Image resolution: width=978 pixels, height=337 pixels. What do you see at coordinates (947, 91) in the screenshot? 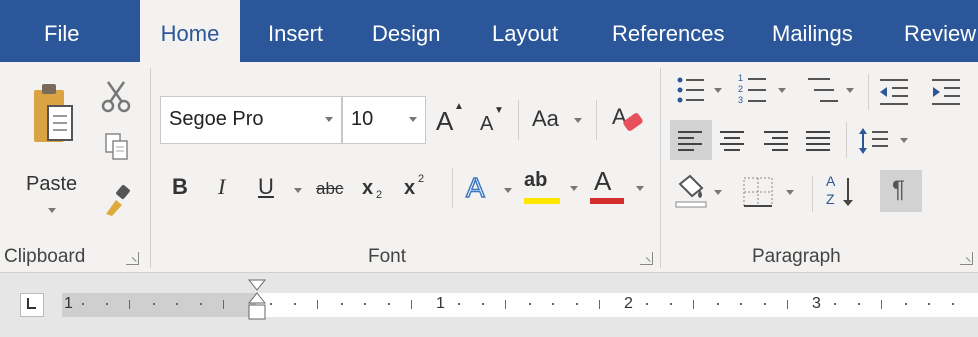
I see `increase-indent-icon` at bounding box center [947, 91].